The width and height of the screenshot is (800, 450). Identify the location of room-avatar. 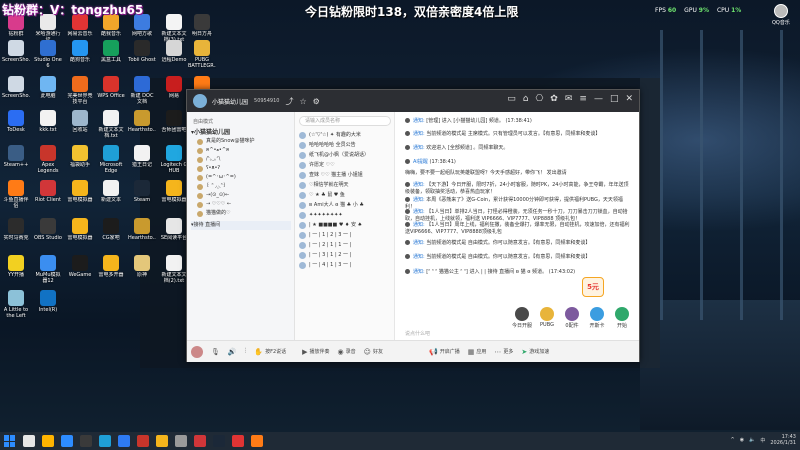
(200, 101).